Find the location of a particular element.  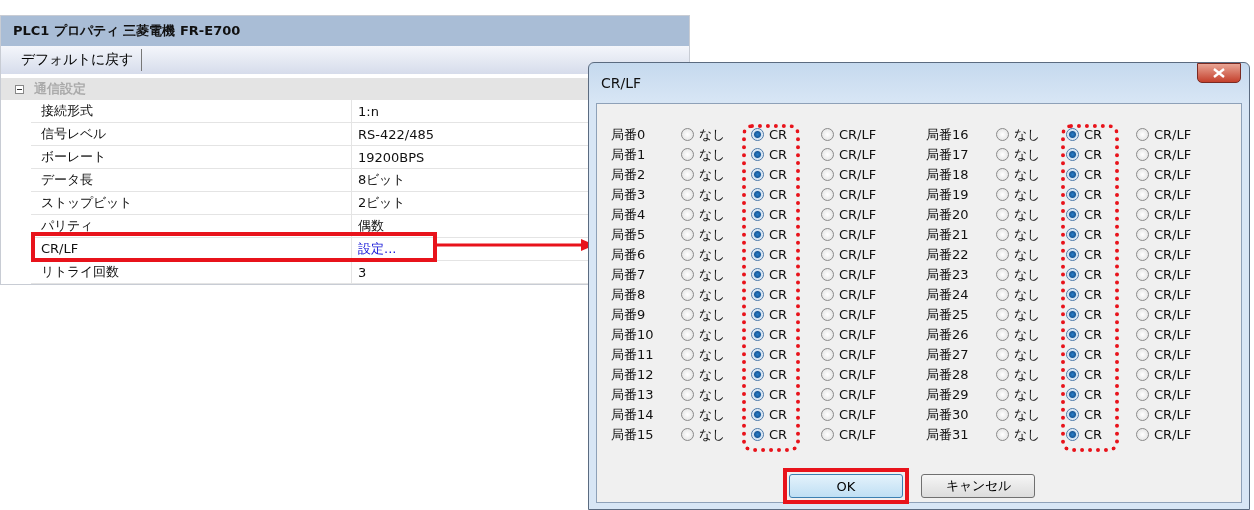

collapse-icon is located at coordinates (19, 89).